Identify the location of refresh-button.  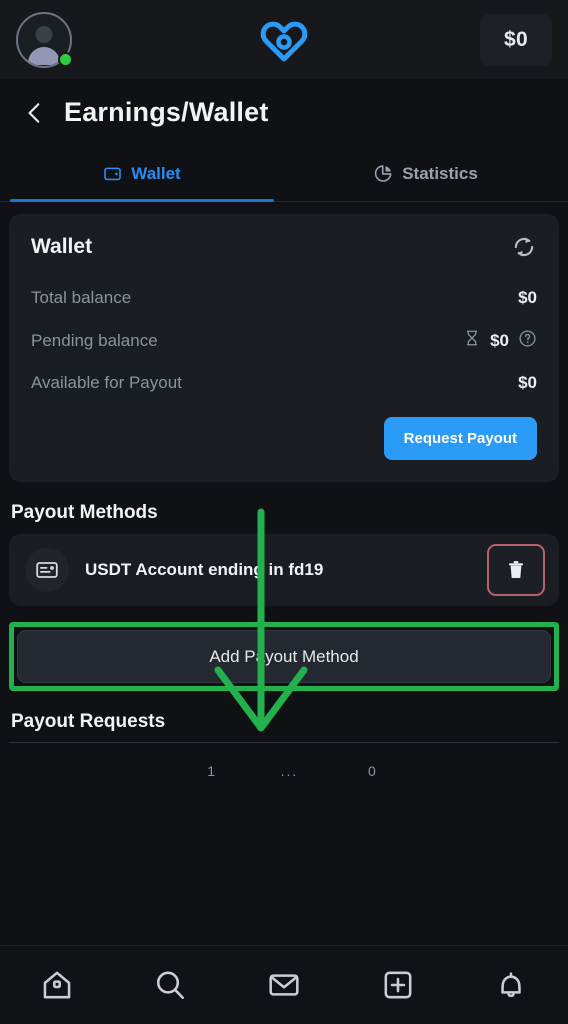
(524, 247).